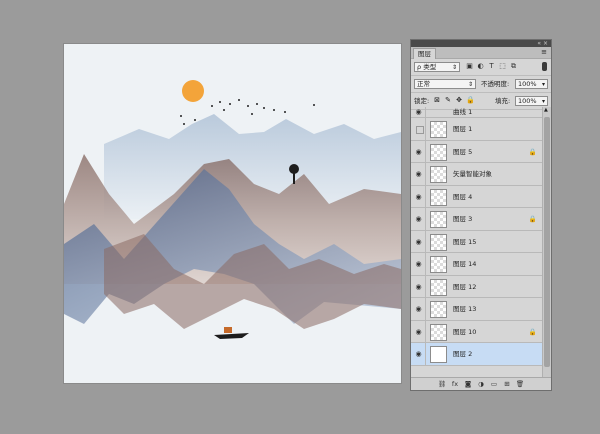 The width and height of the screenshot is (600, 434). Describe the element at coordinates (464, 309) in the screenshot. I see `layer-name: 图层 13` at that location.